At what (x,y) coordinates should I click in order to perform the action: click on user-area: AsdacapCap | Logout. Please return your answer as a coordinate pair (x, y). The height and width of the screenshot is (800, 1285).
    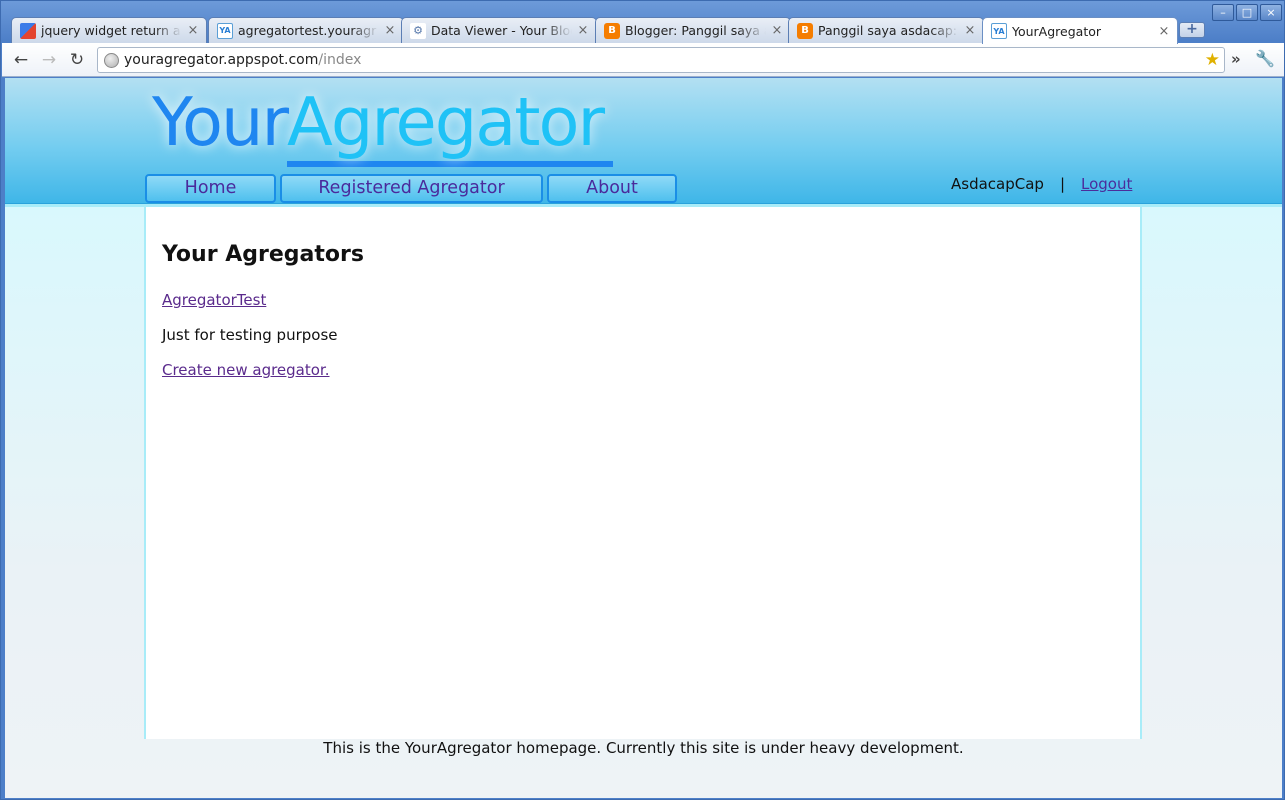
    Looking at the image, I should click on (1041, 184).